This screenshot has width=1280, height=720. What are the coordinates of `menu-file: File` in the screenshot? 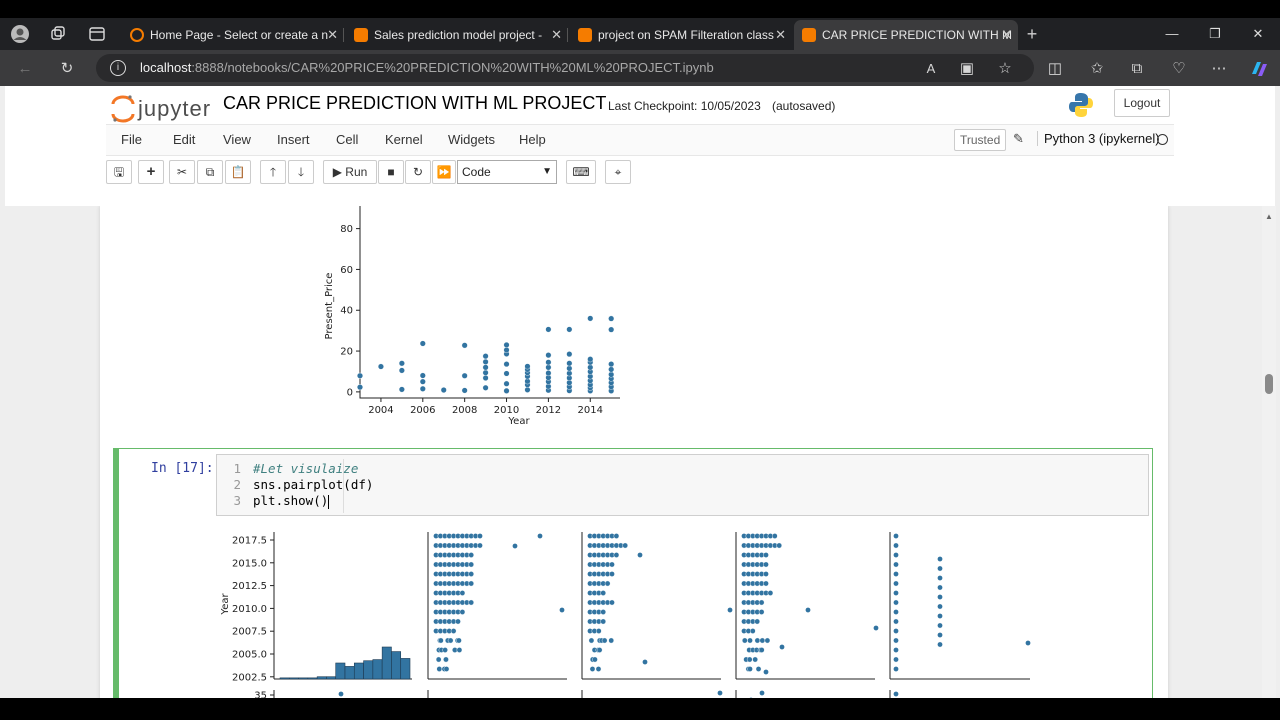 It's located at (131, 139).